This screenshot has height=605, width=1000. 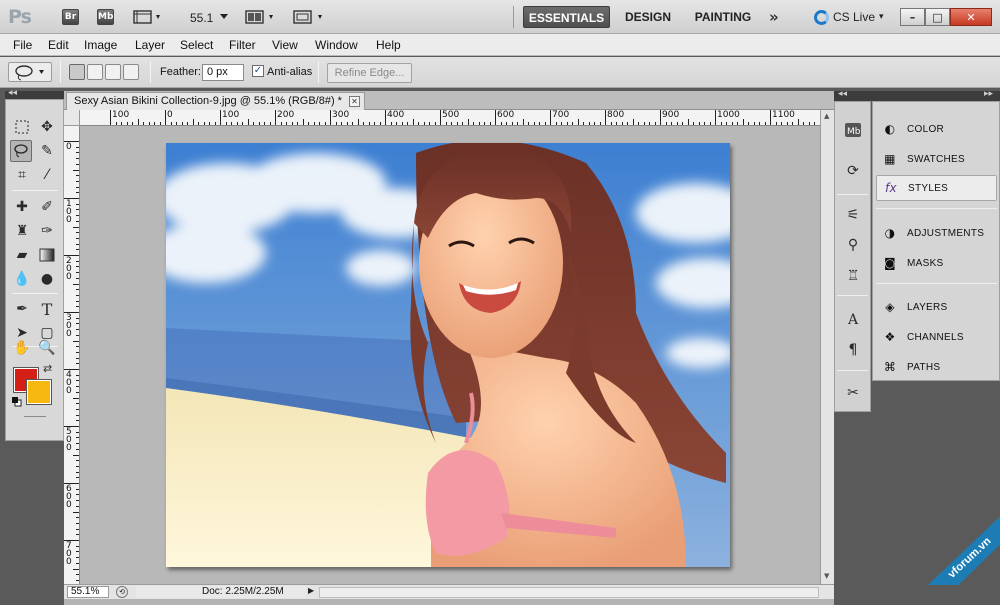 What do you see at coordinates (150, 45) in the screenshot?
I see `menu-layer: Layer` at bounding box center [150, 45].